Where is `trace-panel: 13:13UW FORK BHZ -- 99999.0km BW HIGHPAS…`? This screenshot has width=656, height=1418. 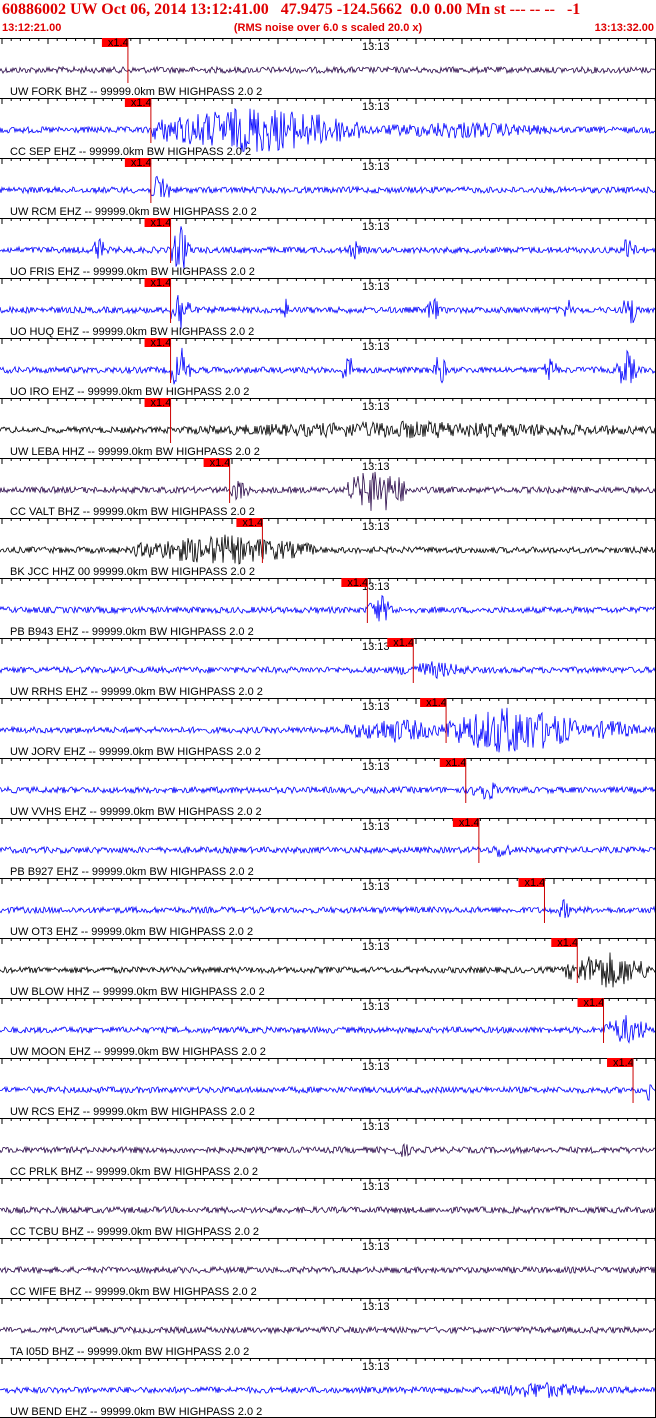
trace-panel: 13:13UW FORK BHZ -- 99999.0km BW HIGHPAS… is located at coordinates (328, 68).